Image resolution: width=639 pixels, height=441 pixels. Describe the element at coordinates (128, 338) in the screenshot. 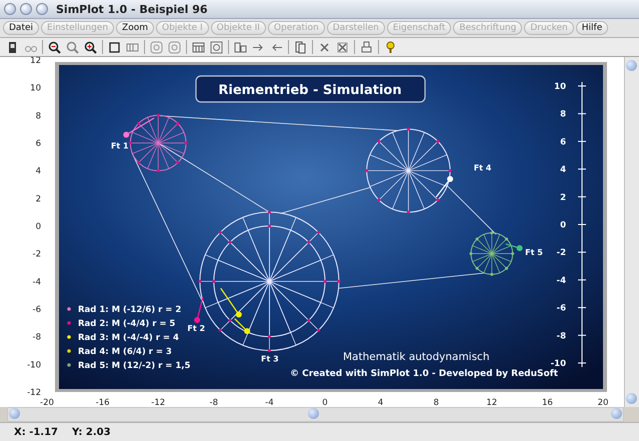

I see `legend-label: Rad 3: M (-4/-4) r = 4` at that location.